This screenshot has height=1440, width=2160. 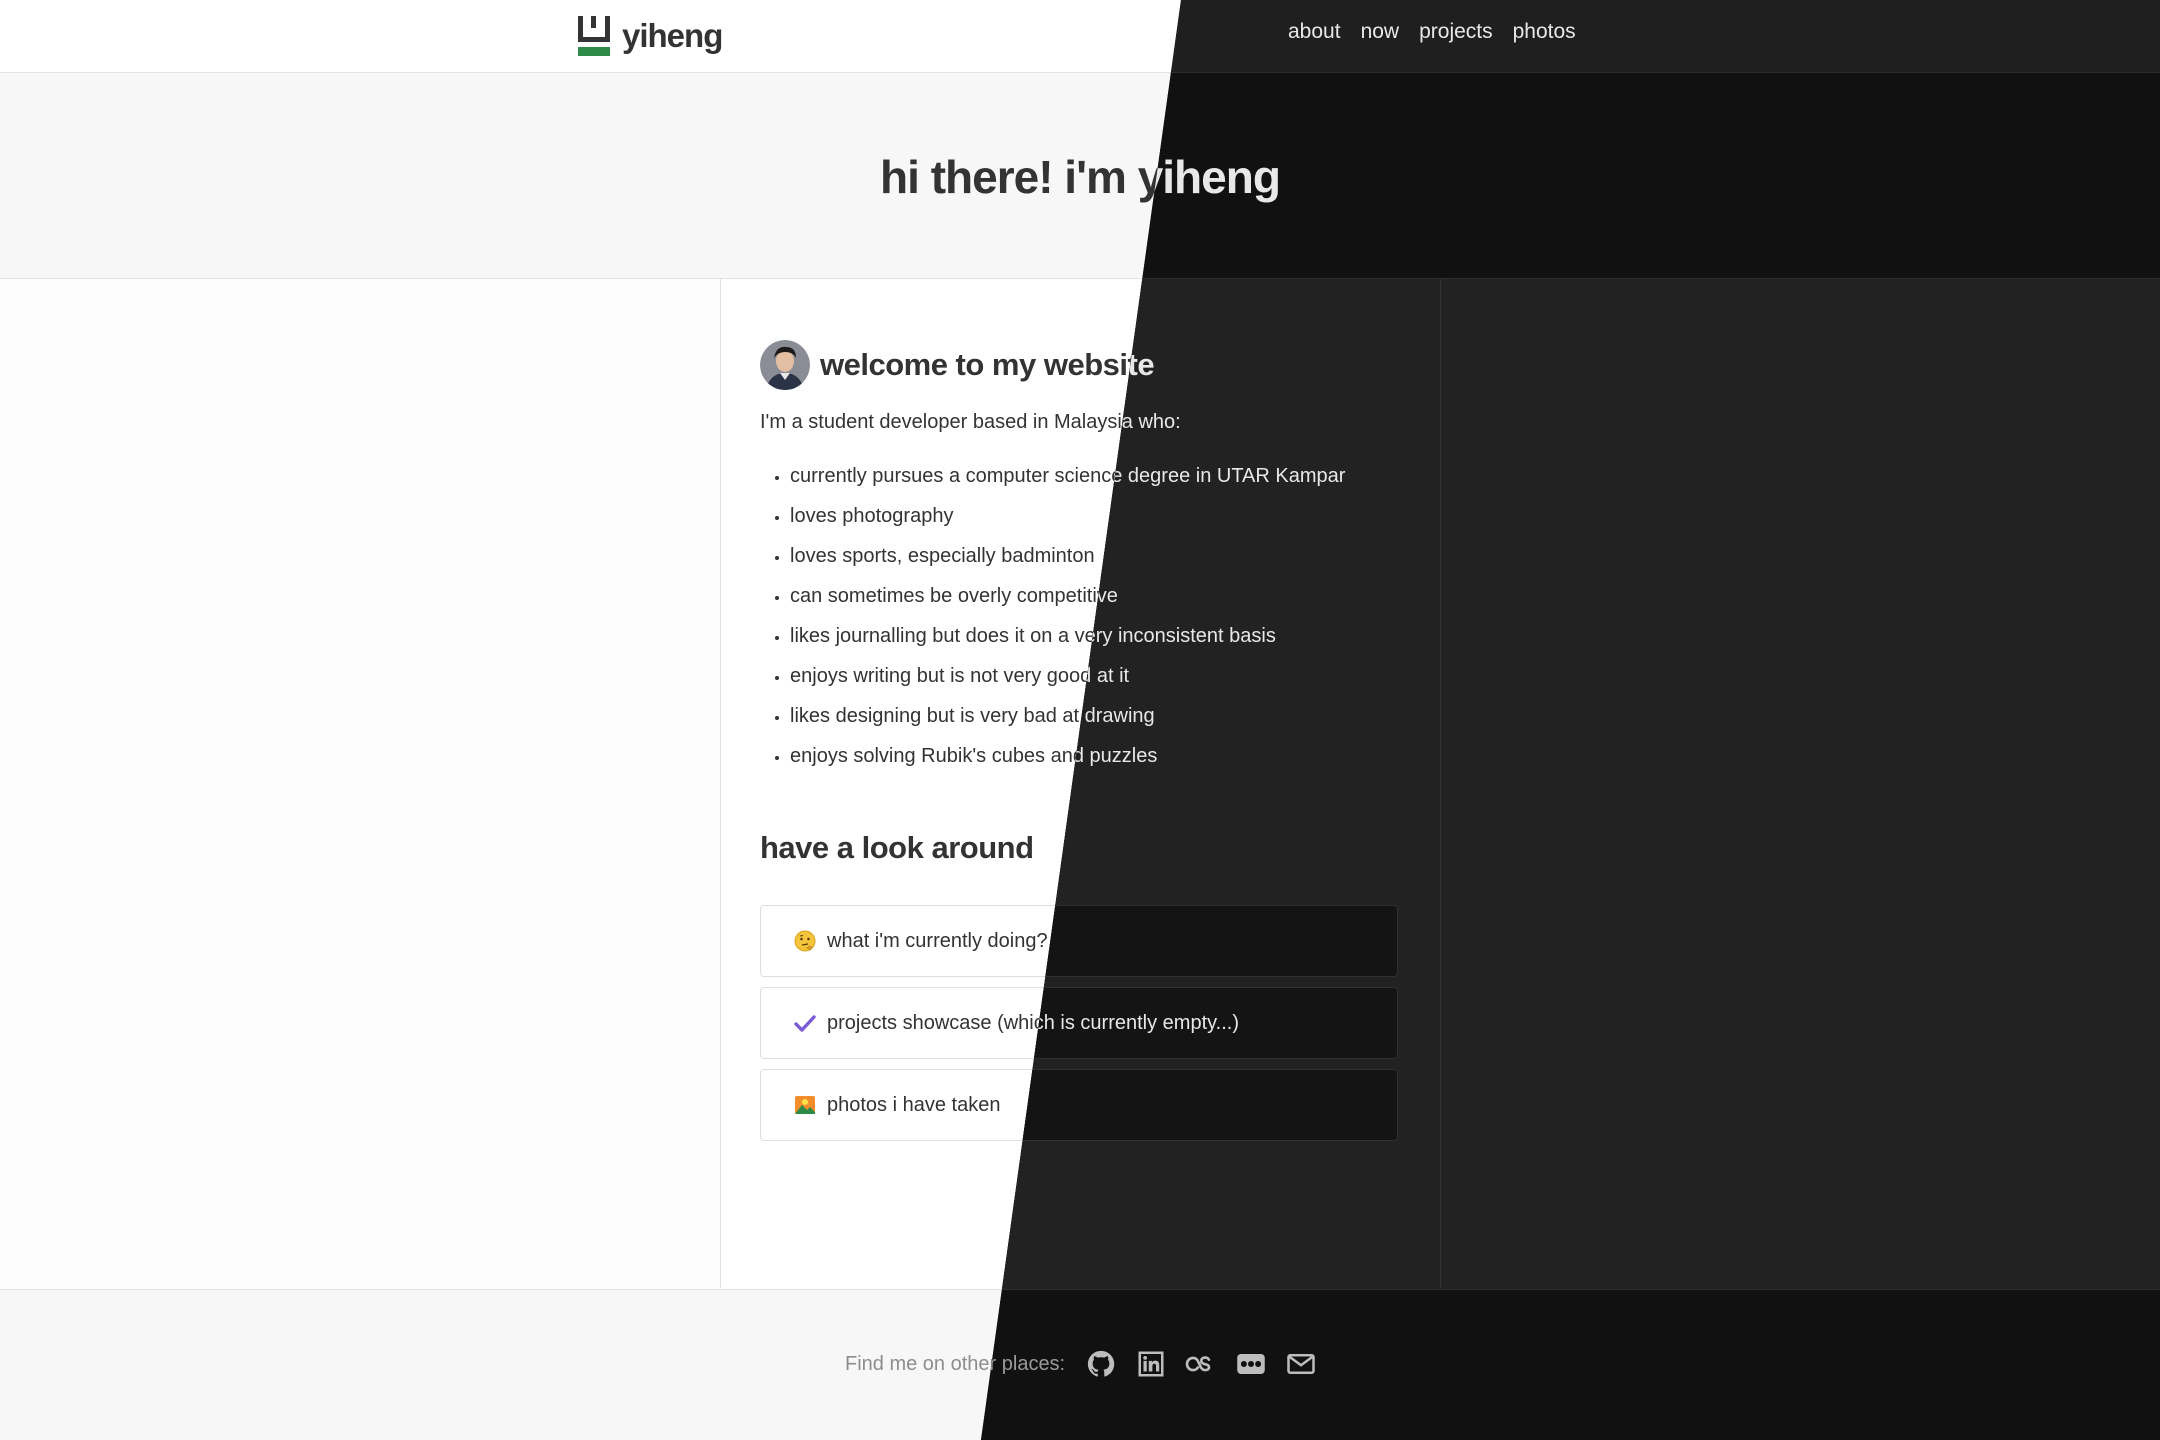 I want to click on look-around-title: have a look around, so click(x=897, y=847).